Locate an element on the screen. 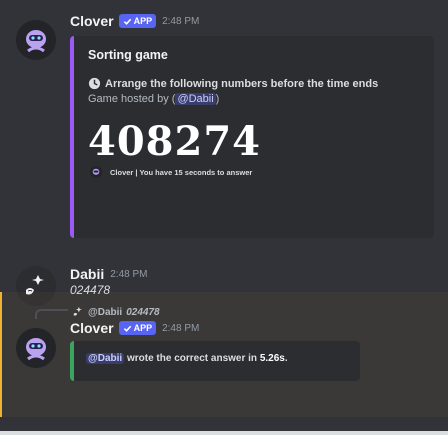 The height and width of the screenshot is (435, 448). hosted-suffix: ) is located at coordinates (217, 99).